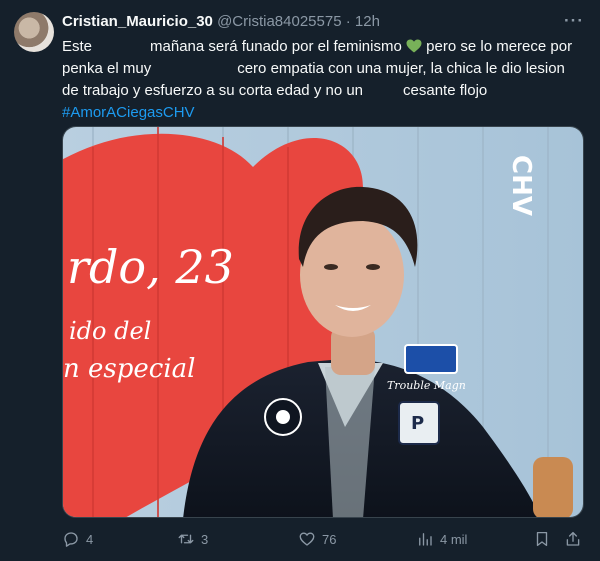 The width and height of the screenshot is (600, 561). What do you see at coordinates (279, 21) in the screenshot?
I see `user-handle: @Cristia84025575` at bounding box center [279, 21].